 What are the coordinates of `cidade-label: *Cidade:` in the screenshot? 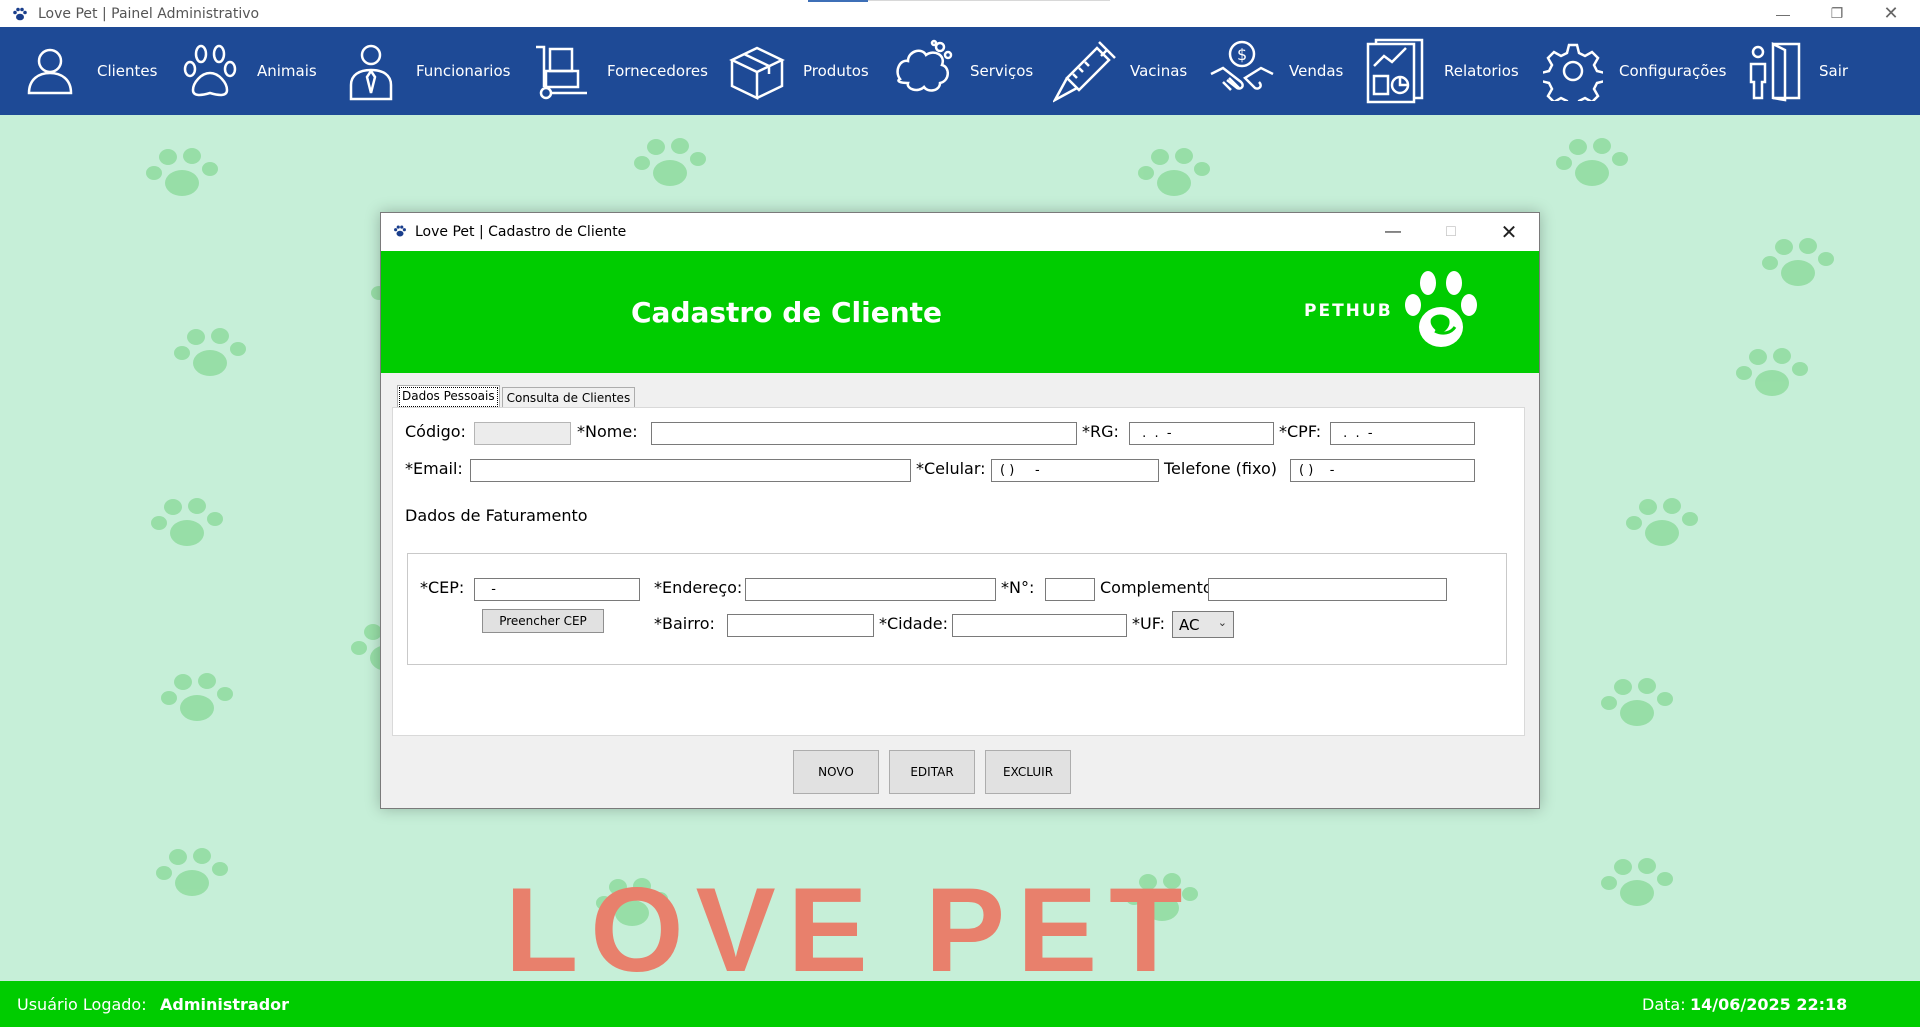 It's located at (913, 623).